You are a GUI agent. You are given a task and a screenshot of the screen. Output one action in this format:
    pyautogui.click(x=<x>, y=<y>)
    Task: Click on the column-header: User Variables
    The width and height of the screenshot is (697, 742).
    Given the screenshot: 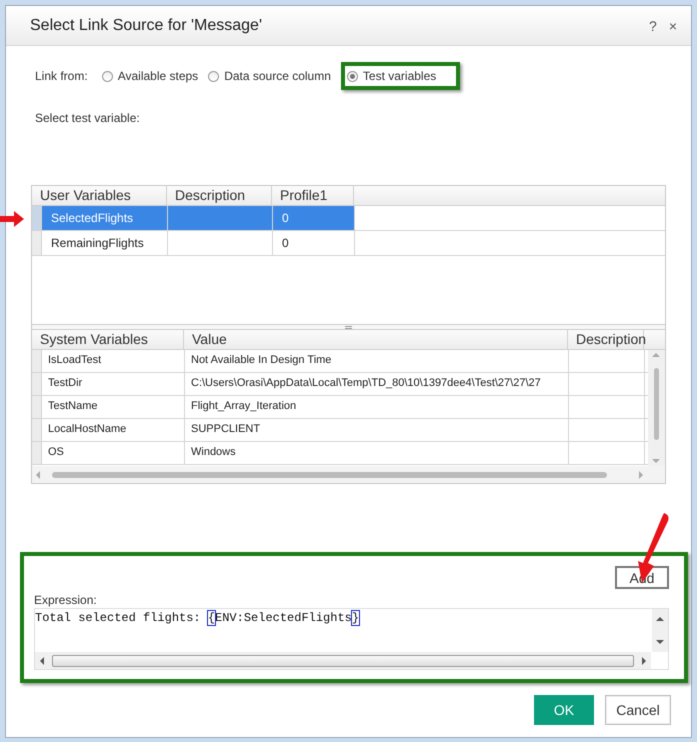 What is the action you would take?
    pyautogui.click(x=99, y=195)
    